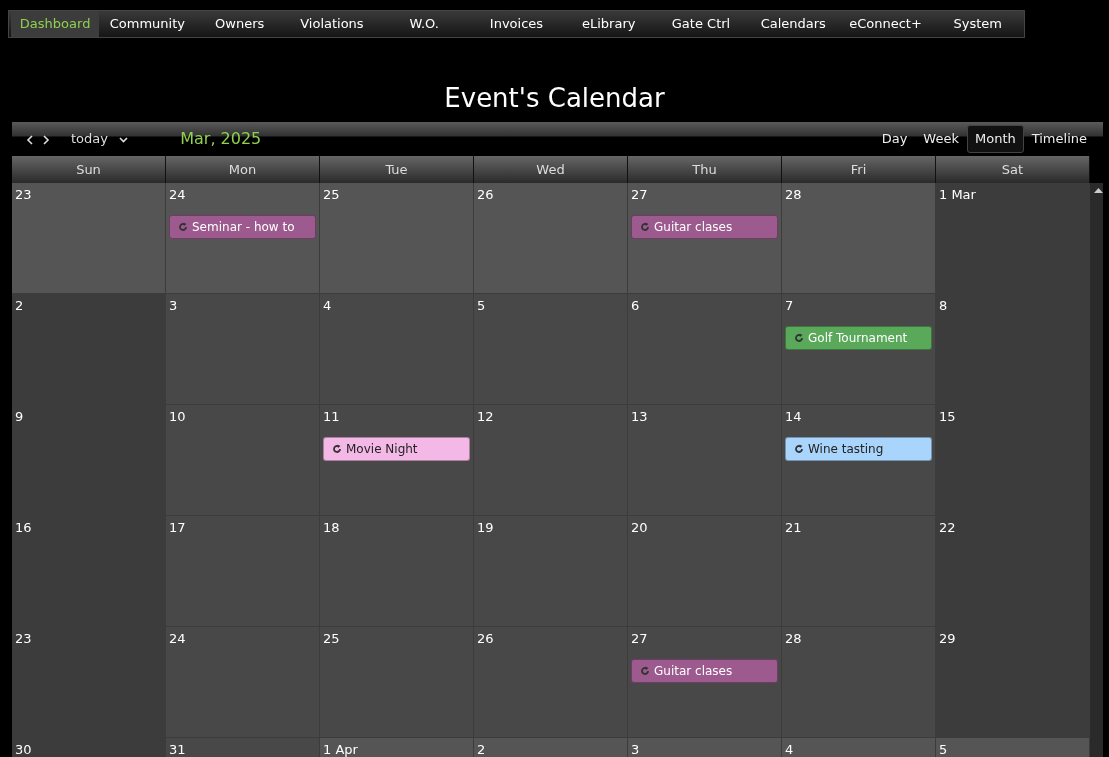 The width and height of the screenshot is (1109, 757). I want to click on day-number: 3, so click(173, 306).